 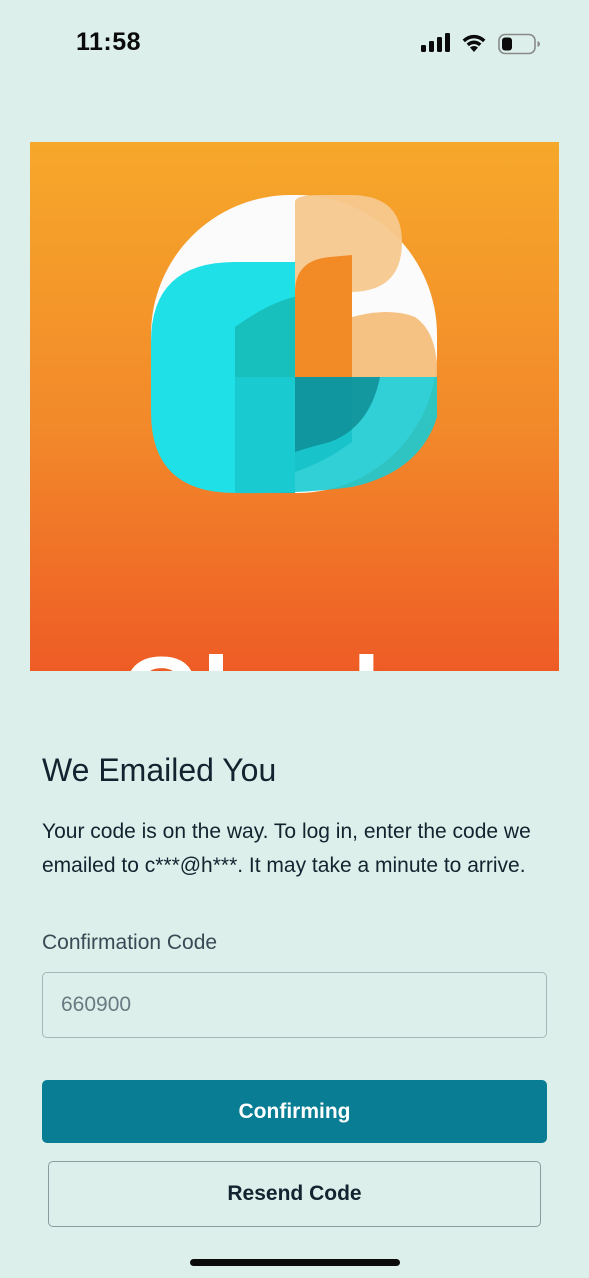 What do you see at coordinates (474, 43) in the screenshot?
I see `wifi-icon` at bounding box center [474, 43].